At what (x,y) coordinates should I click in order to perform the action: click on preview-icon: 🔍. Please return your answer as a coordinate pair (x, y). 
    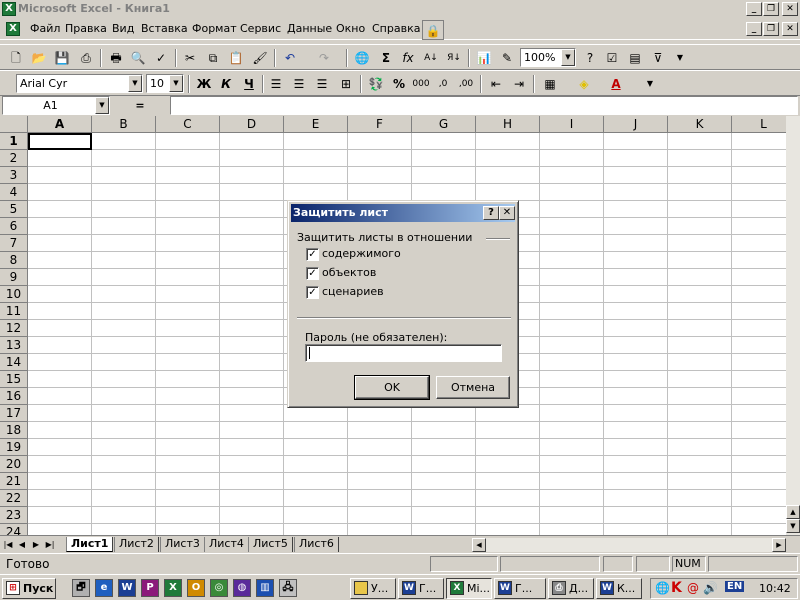
    Looking at the image, I should click on (138, 58).